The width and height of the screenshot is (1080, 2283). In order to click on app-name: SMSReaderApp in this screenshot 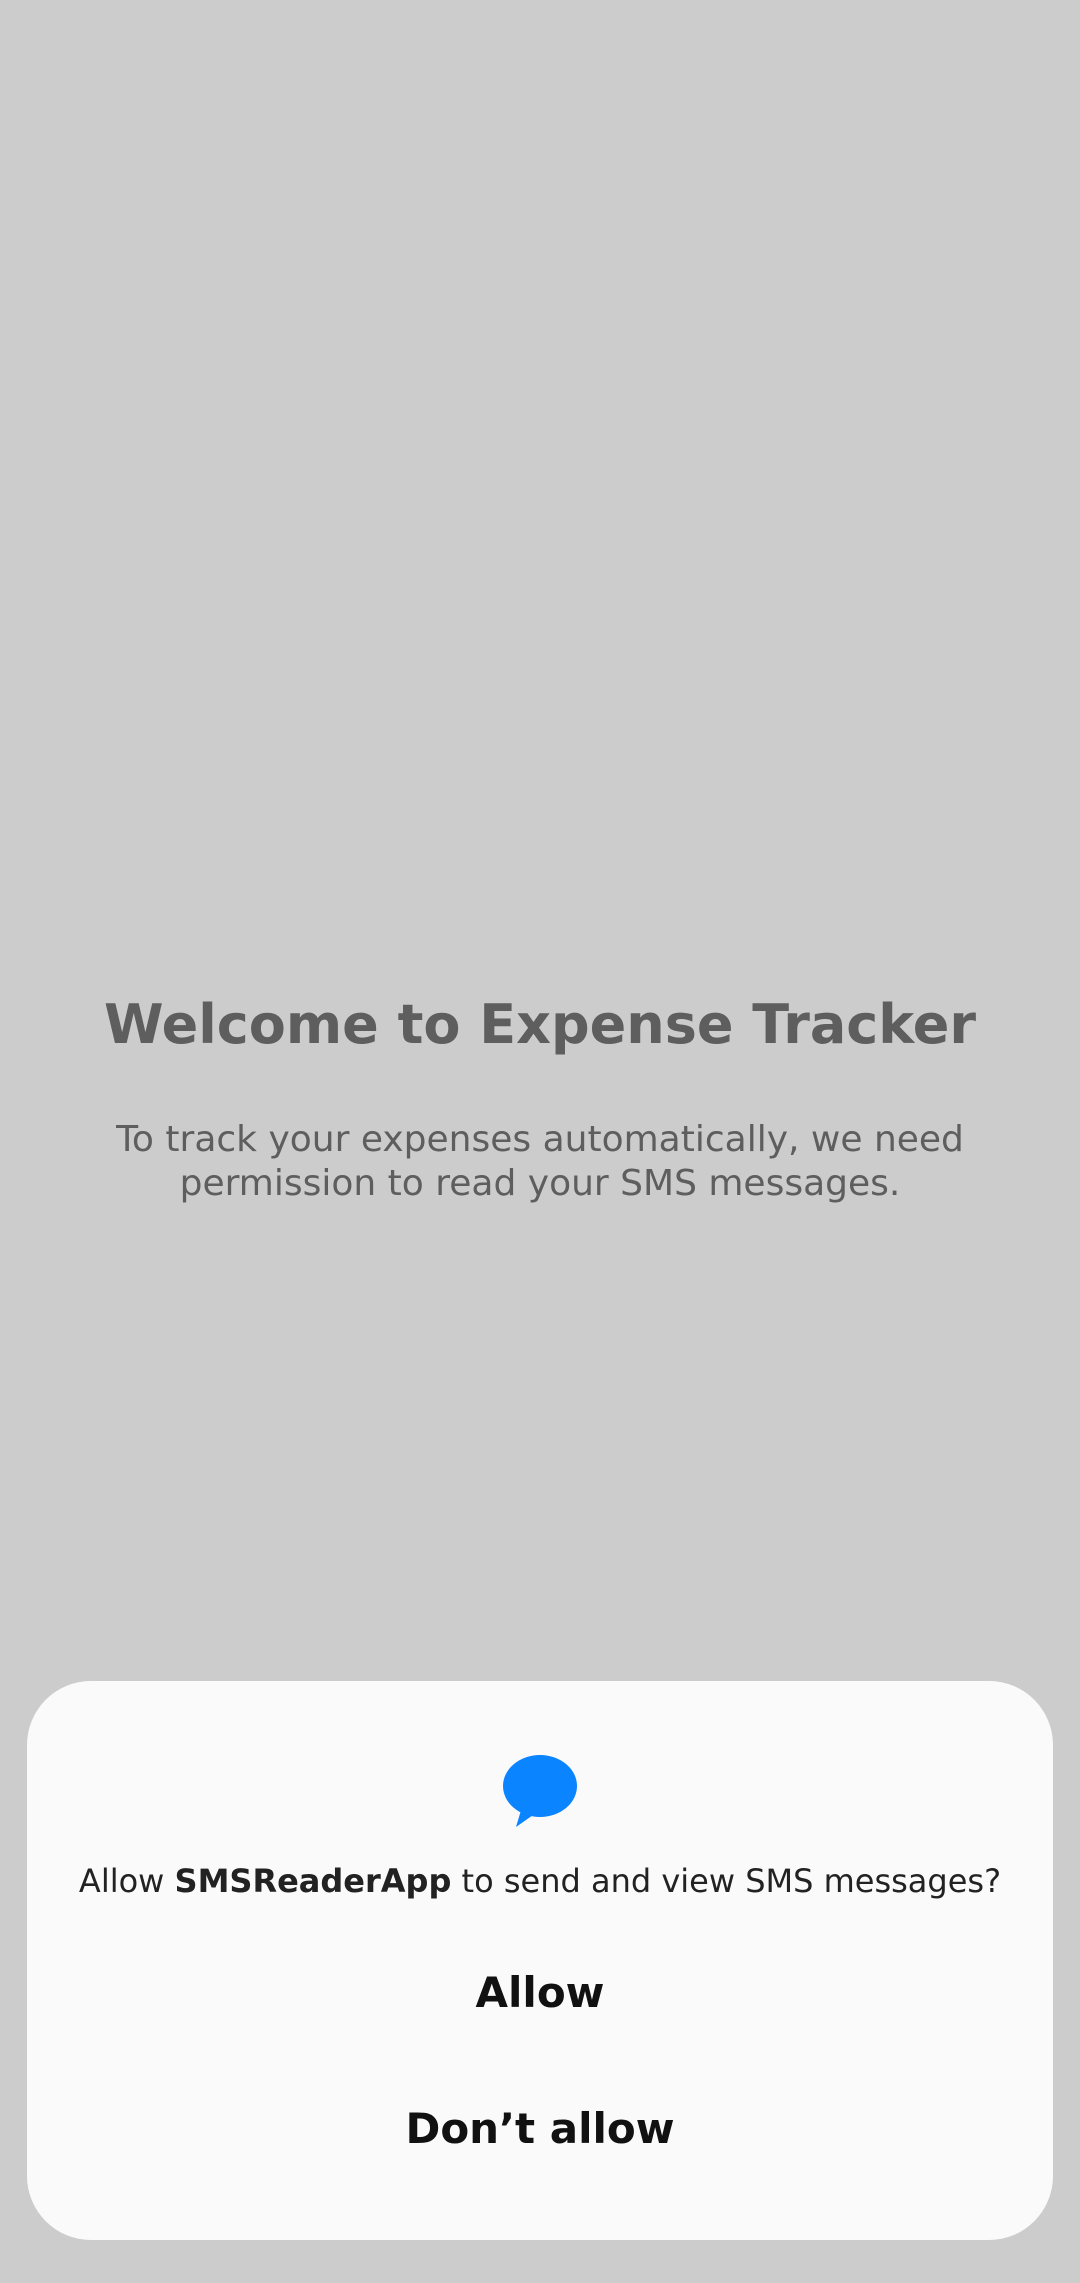, I will do `click(313, 1881)`.